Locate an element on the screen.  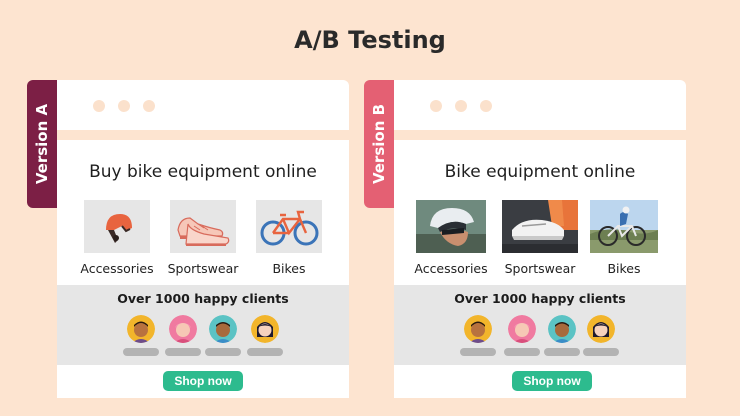
version-b-tab: Version B is located at coordinates (379, 144).